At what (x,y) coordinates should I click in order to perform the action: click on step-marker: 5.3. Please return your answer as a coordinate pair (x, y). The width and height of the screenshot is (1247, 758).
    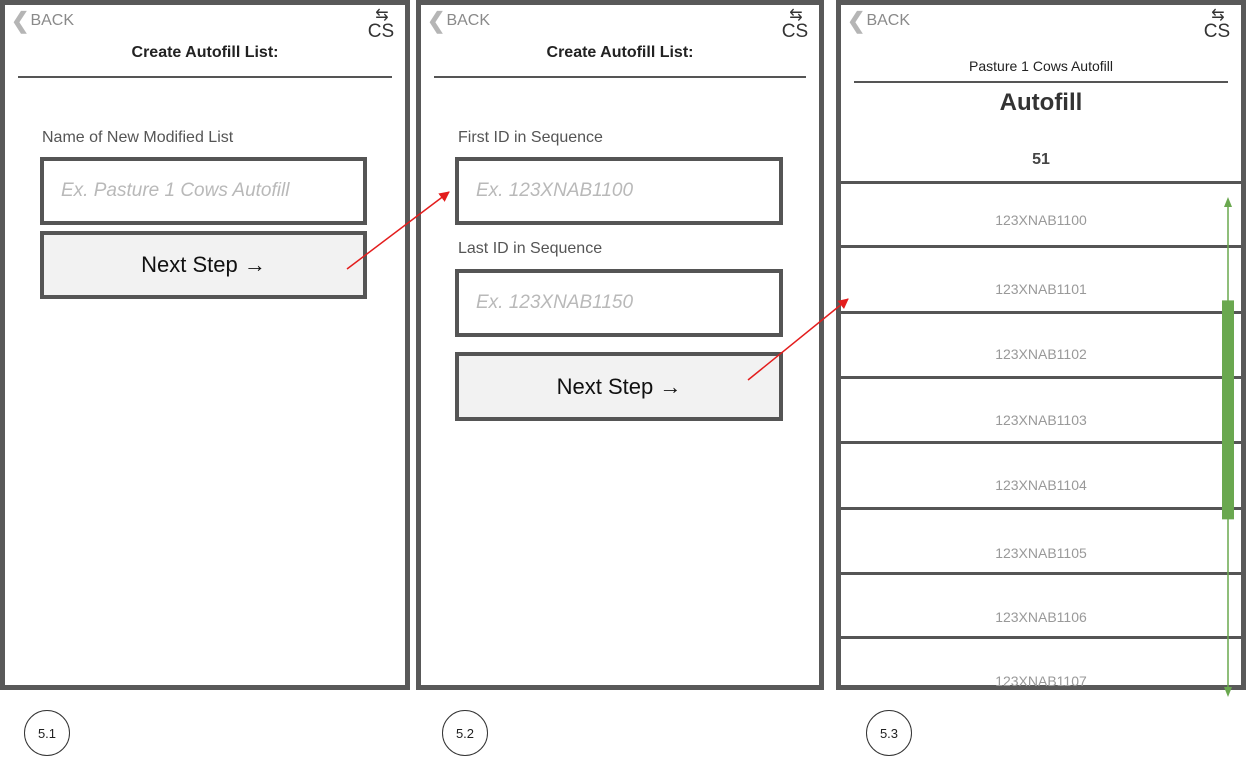
    Looking at the image, I should click on (889, 733).